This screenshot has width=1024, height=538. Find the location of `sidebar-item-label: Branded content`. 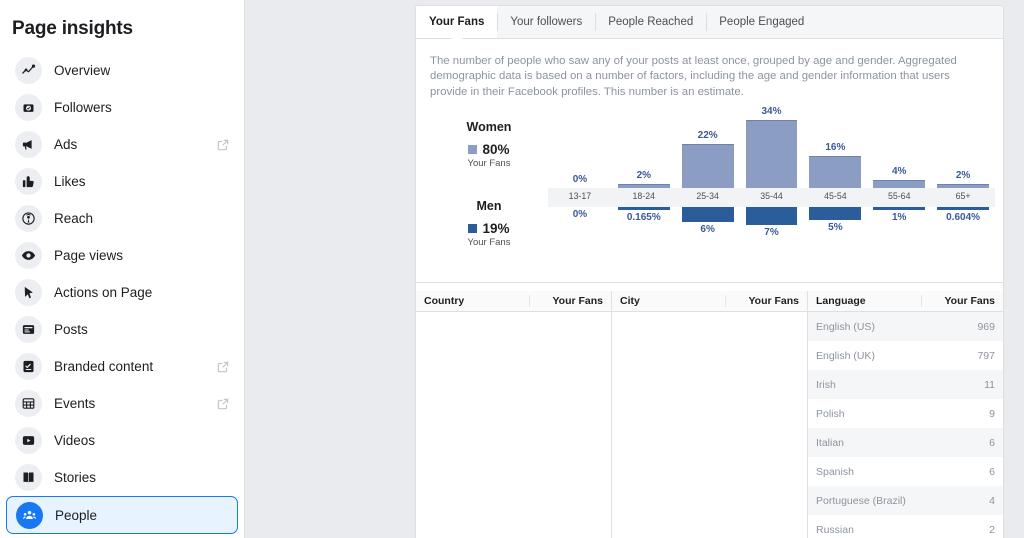

sidebar-item-label: Branded content is located at coordinates (104, 366).